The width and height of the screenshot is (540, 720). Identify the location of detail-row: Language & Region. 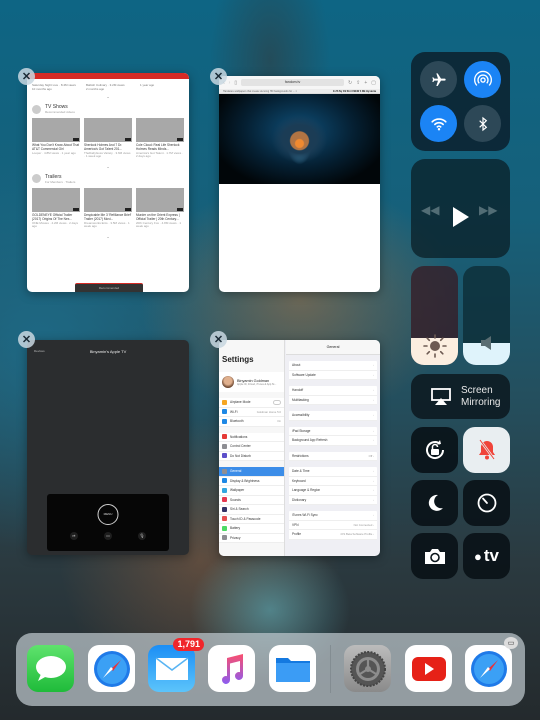
(333, 491).